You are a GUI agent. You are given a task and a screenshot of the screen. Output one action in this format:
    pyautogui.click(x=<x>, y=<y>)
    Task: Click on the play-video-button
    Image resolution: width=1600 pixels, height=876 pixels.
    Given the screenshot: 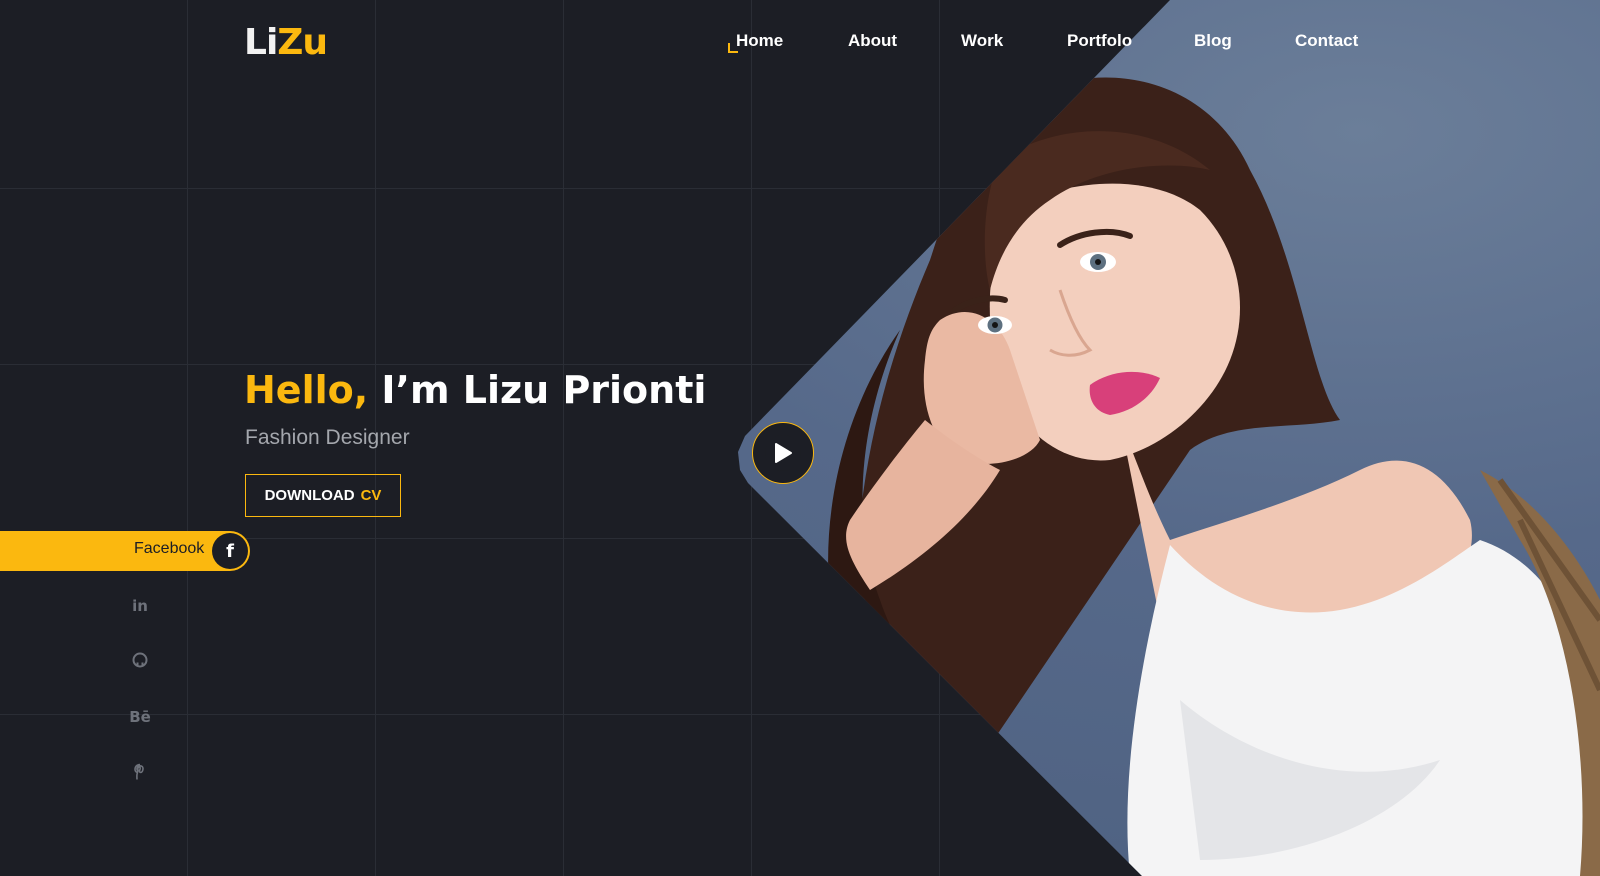 What is the action you would take?
    pyautogui.click(x=783, y=453)
    